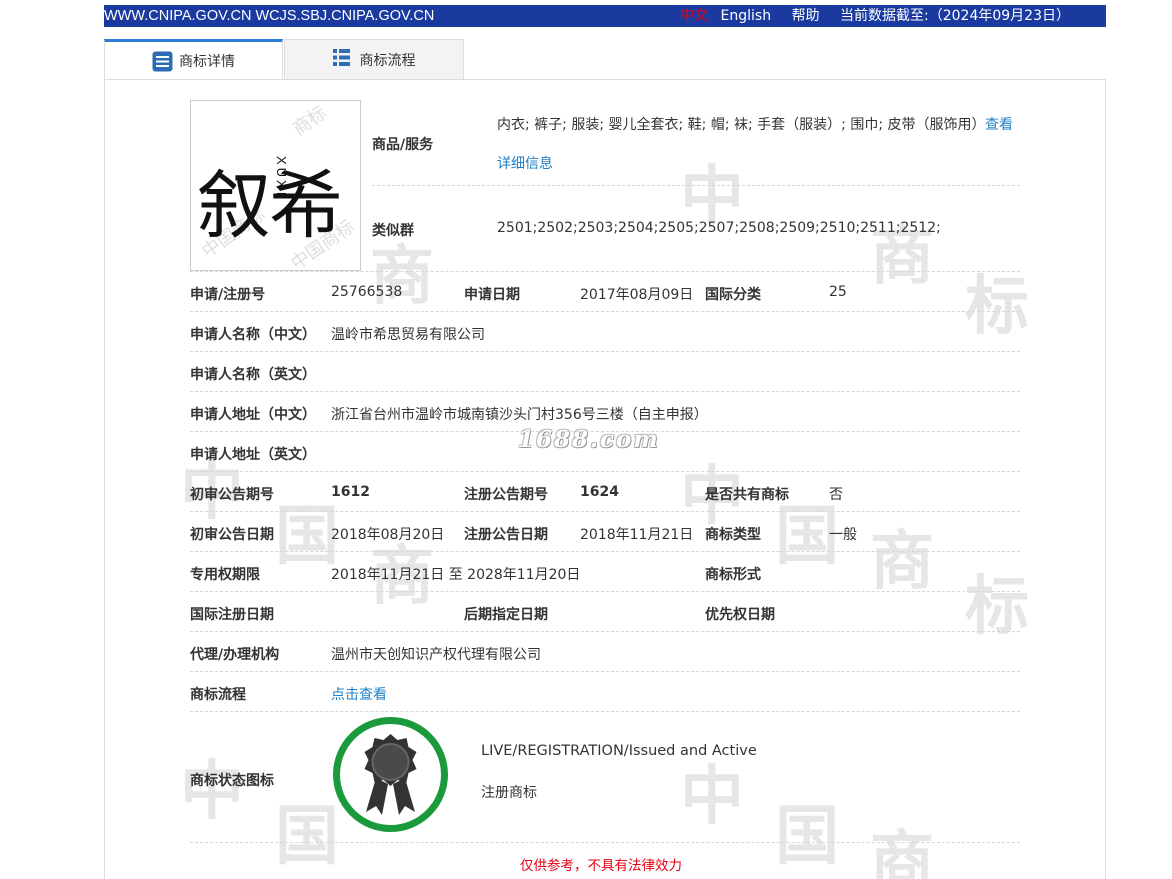 This screenshot has height=879, width=1172. What do you see at coordinates (235, 655) in the screenshot?
I see `agent-label: 代理/办理机构` at bounding box center [235, 655].